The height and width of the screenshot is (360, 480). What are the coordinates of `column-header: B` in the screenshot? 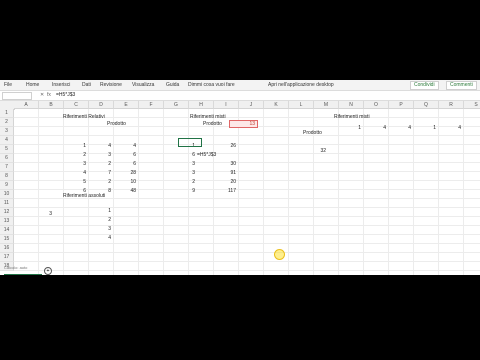 It's located at (51, 105).